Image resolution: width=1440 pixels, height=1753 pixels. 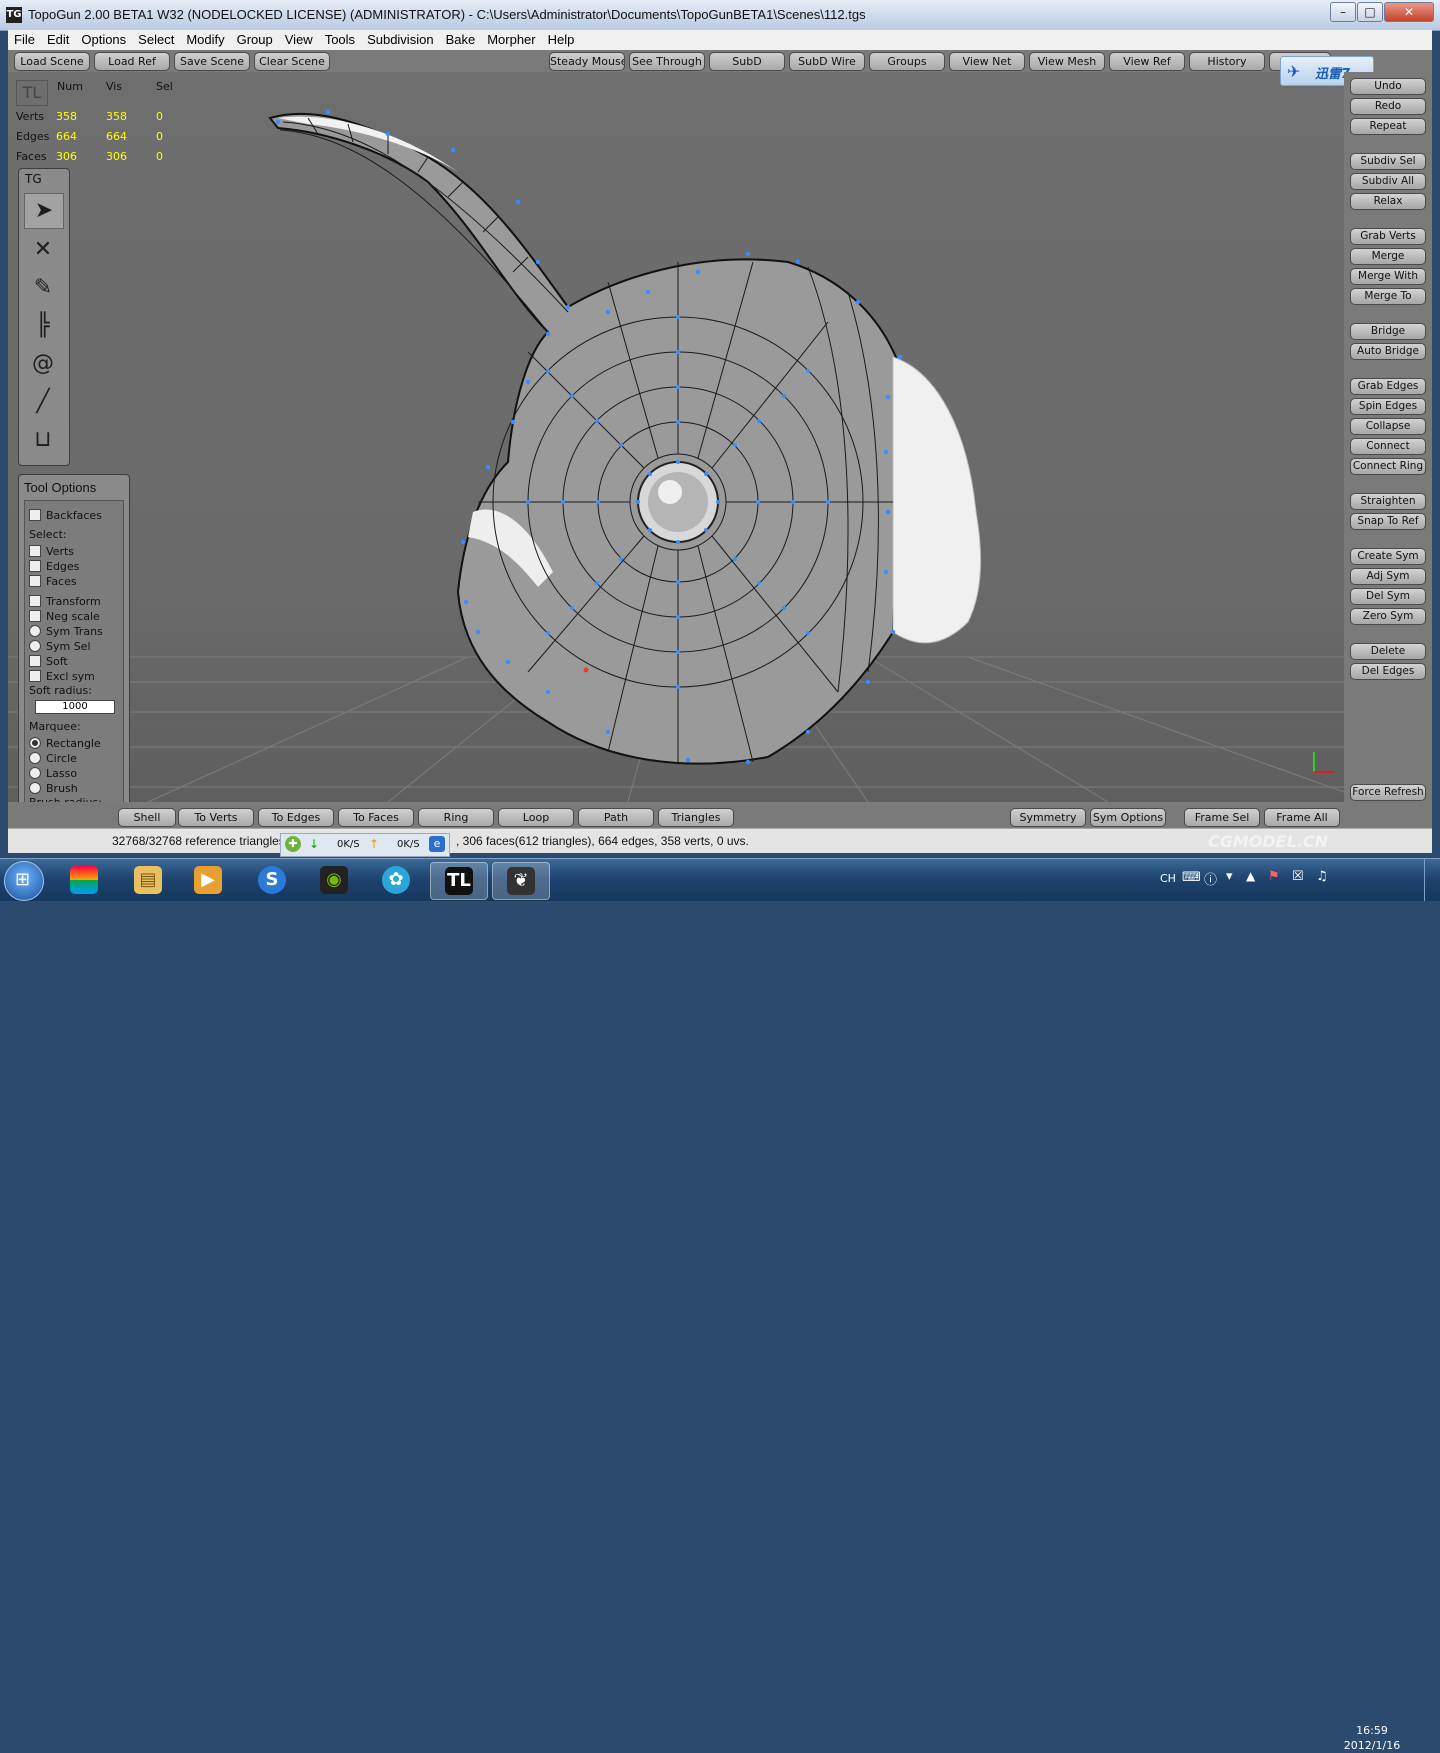 What do you see at coordinates (747, 61) in the screenshot?
I see `subd-button: SubD` at bounding box center [747, 61].